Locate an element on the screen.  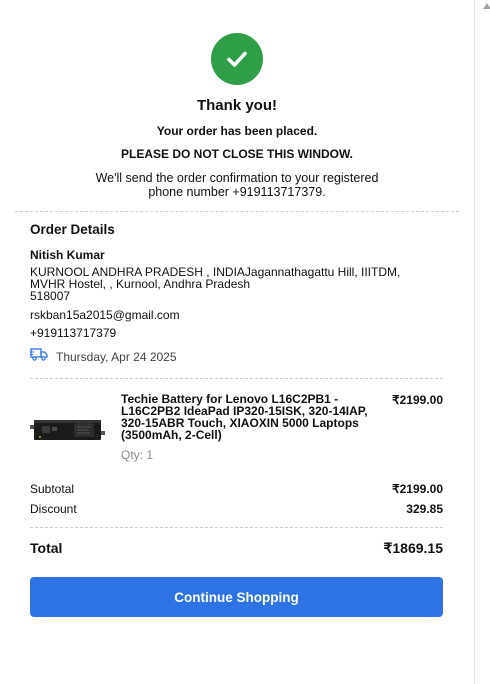
truck-icon is located at coordinates (39, 356).